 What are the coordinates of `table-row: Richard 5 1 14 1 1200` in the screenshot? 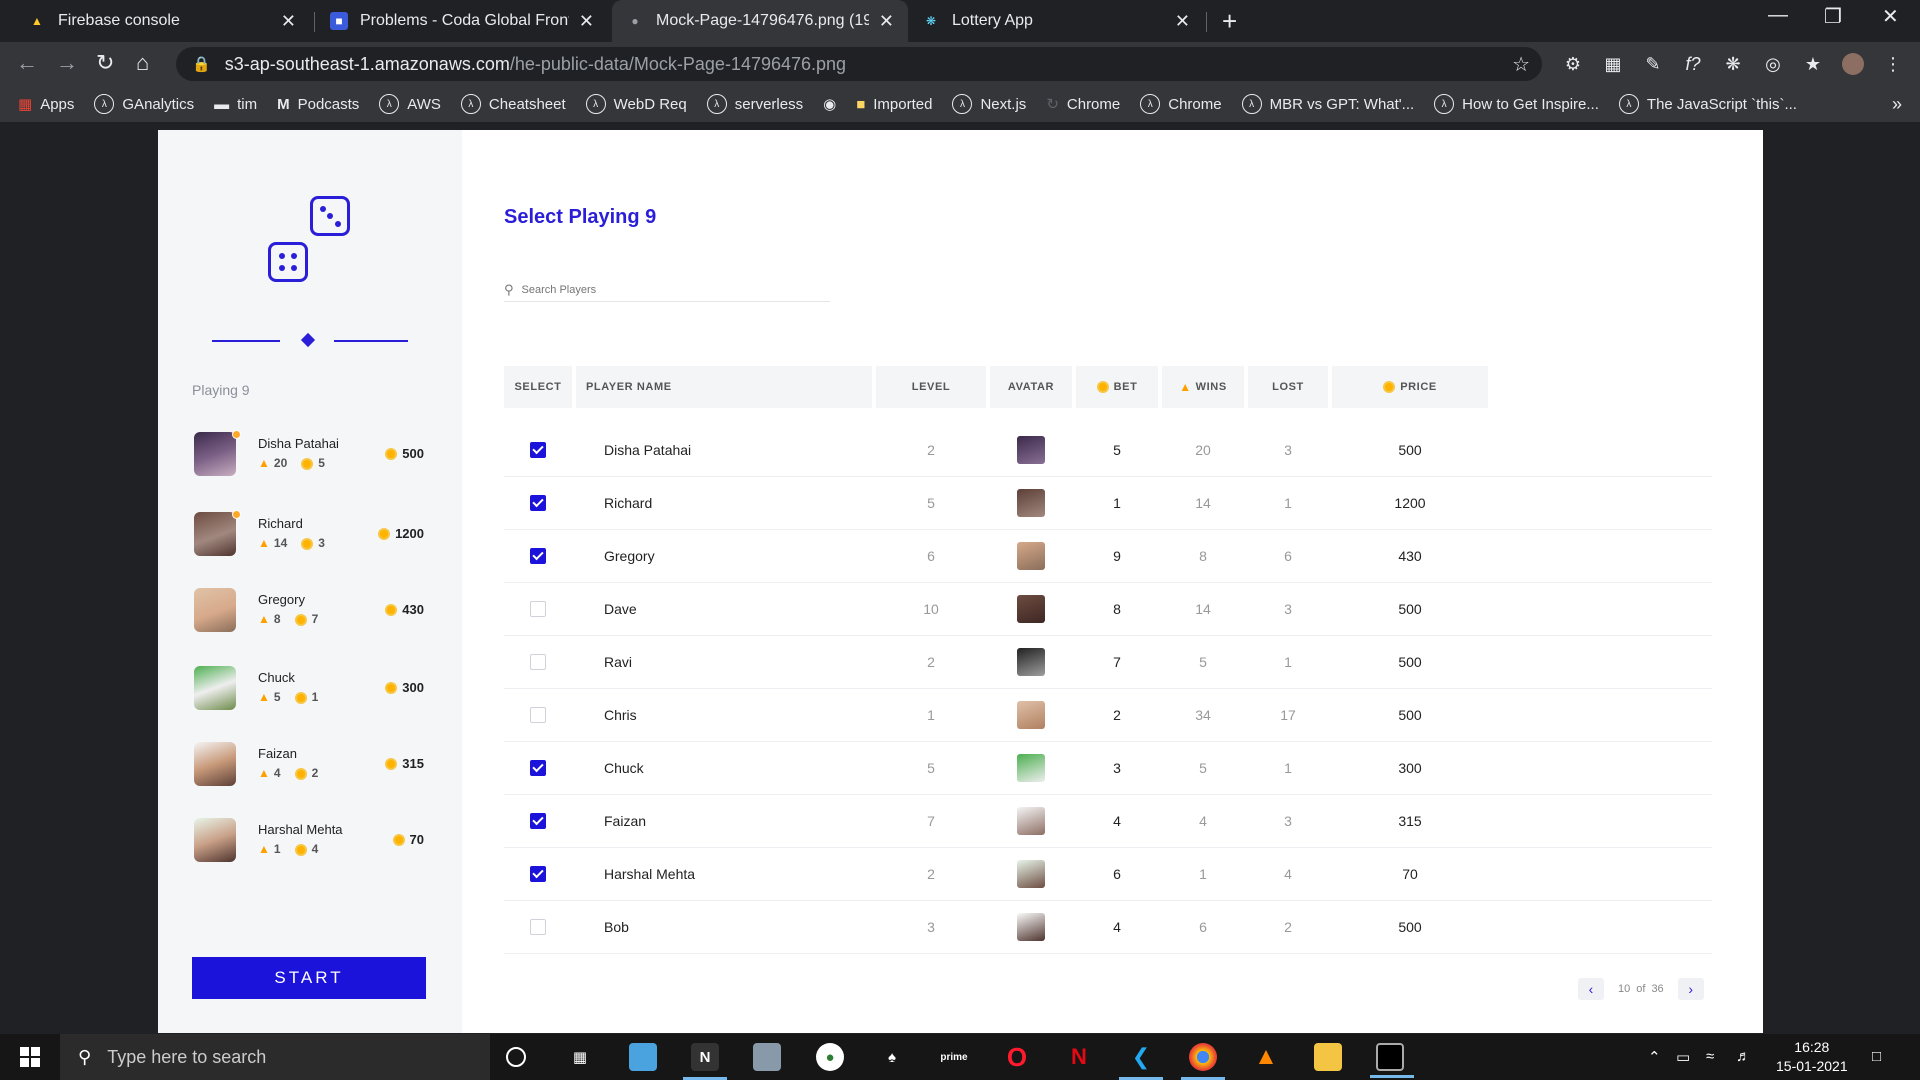 It's located at (1108, 503).